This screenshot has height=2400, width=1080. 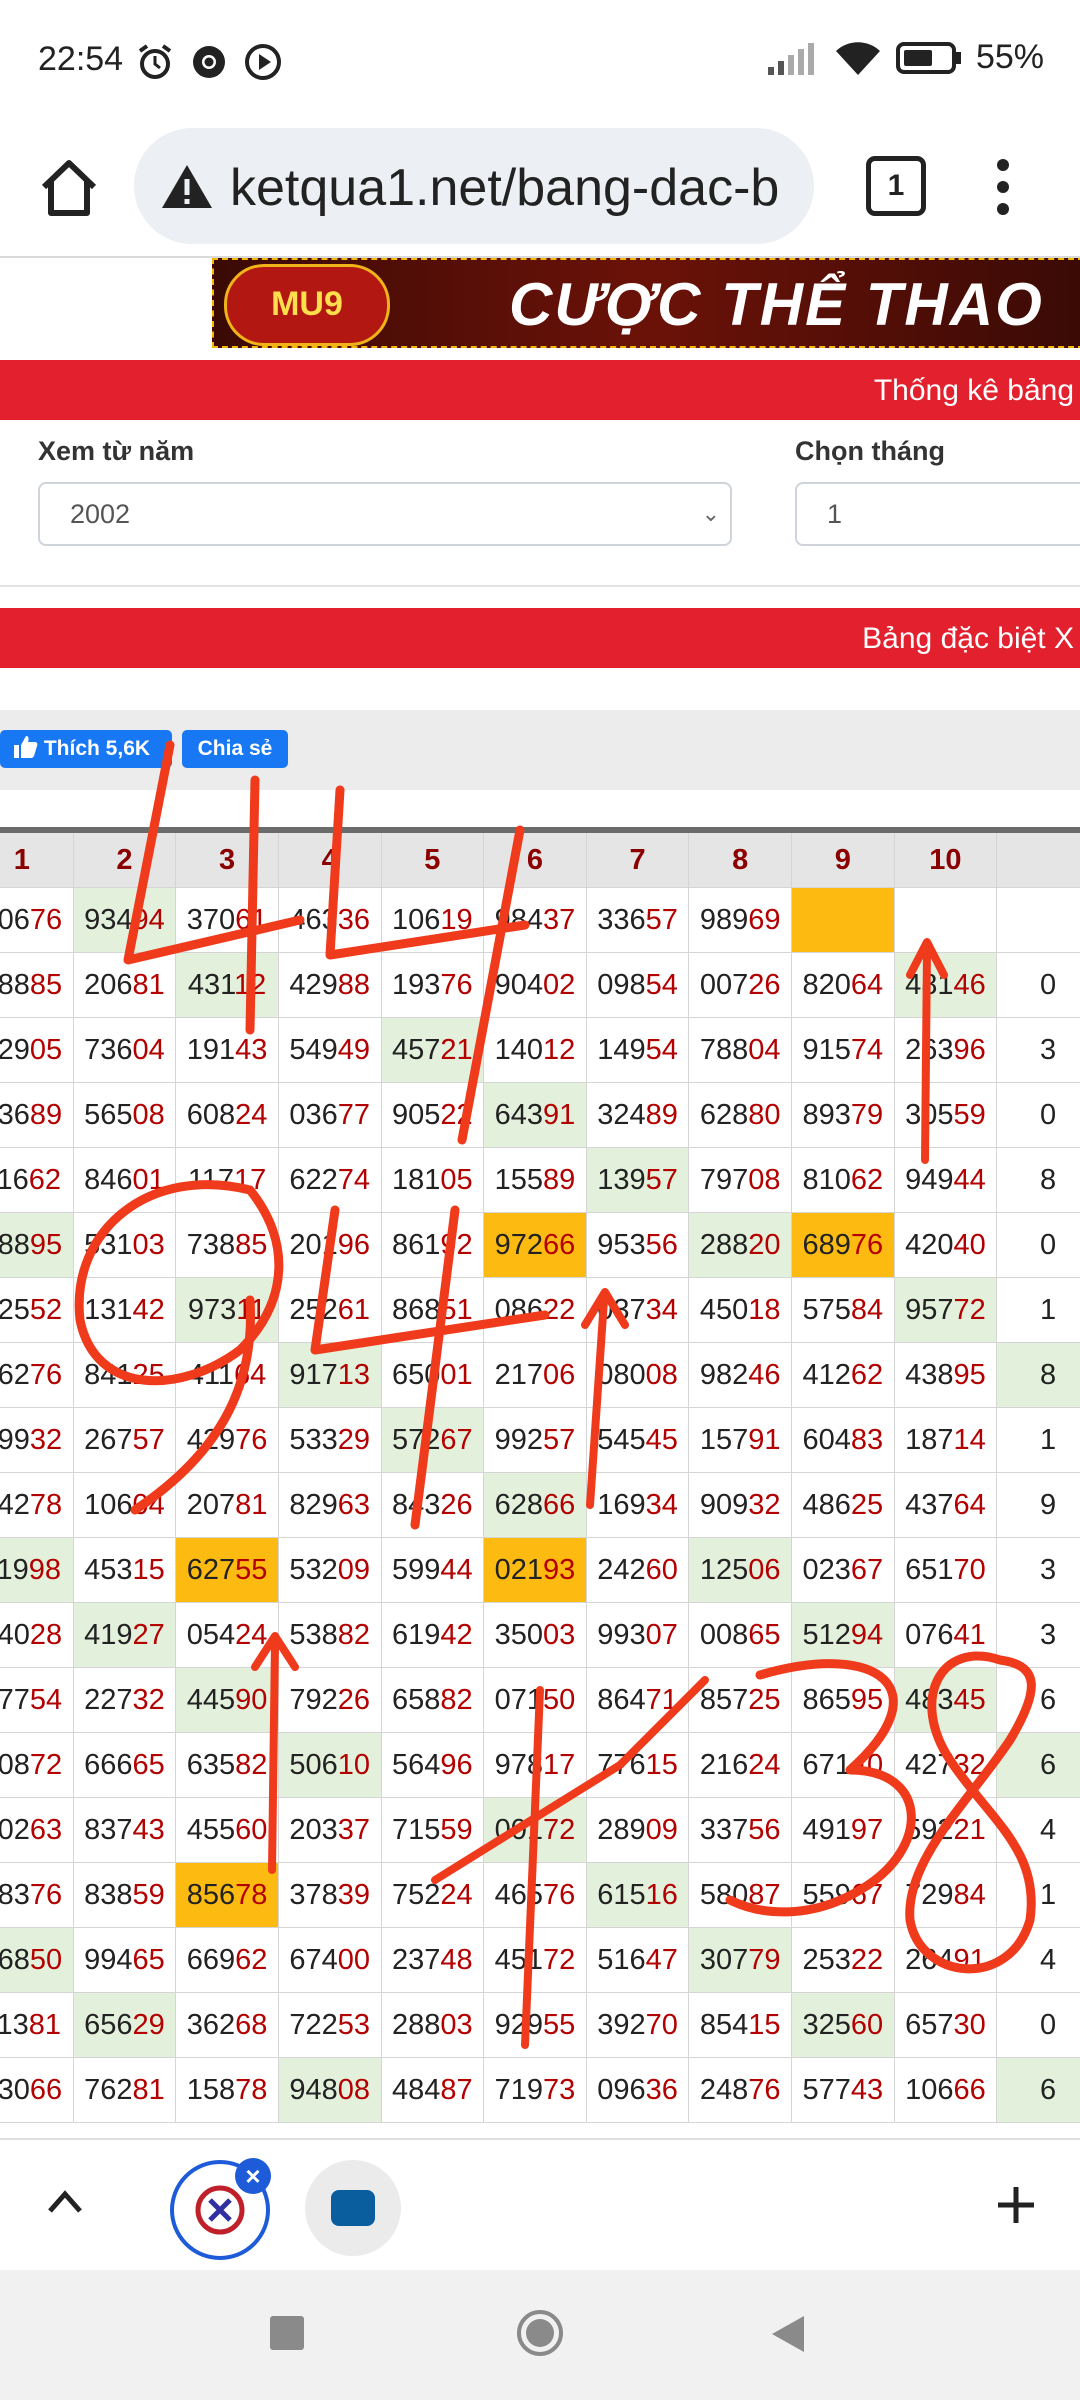 What do you see at coordinates (843, 1375) in the screenshot?
I see `table-cell: 41262` at bounding box center [843, 1375].